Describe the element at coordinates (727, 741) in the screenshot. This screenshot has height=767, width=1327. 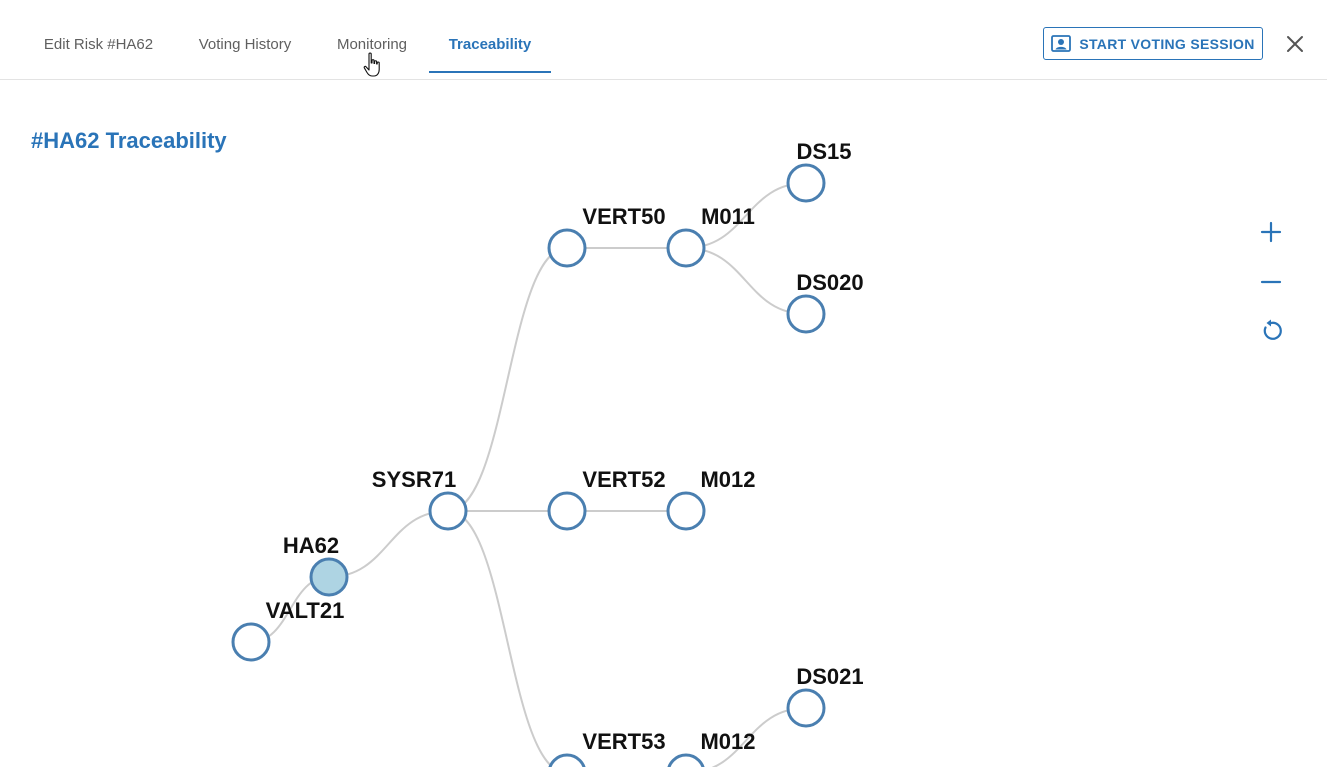
I see `node-label-m012b: M012` at that location.